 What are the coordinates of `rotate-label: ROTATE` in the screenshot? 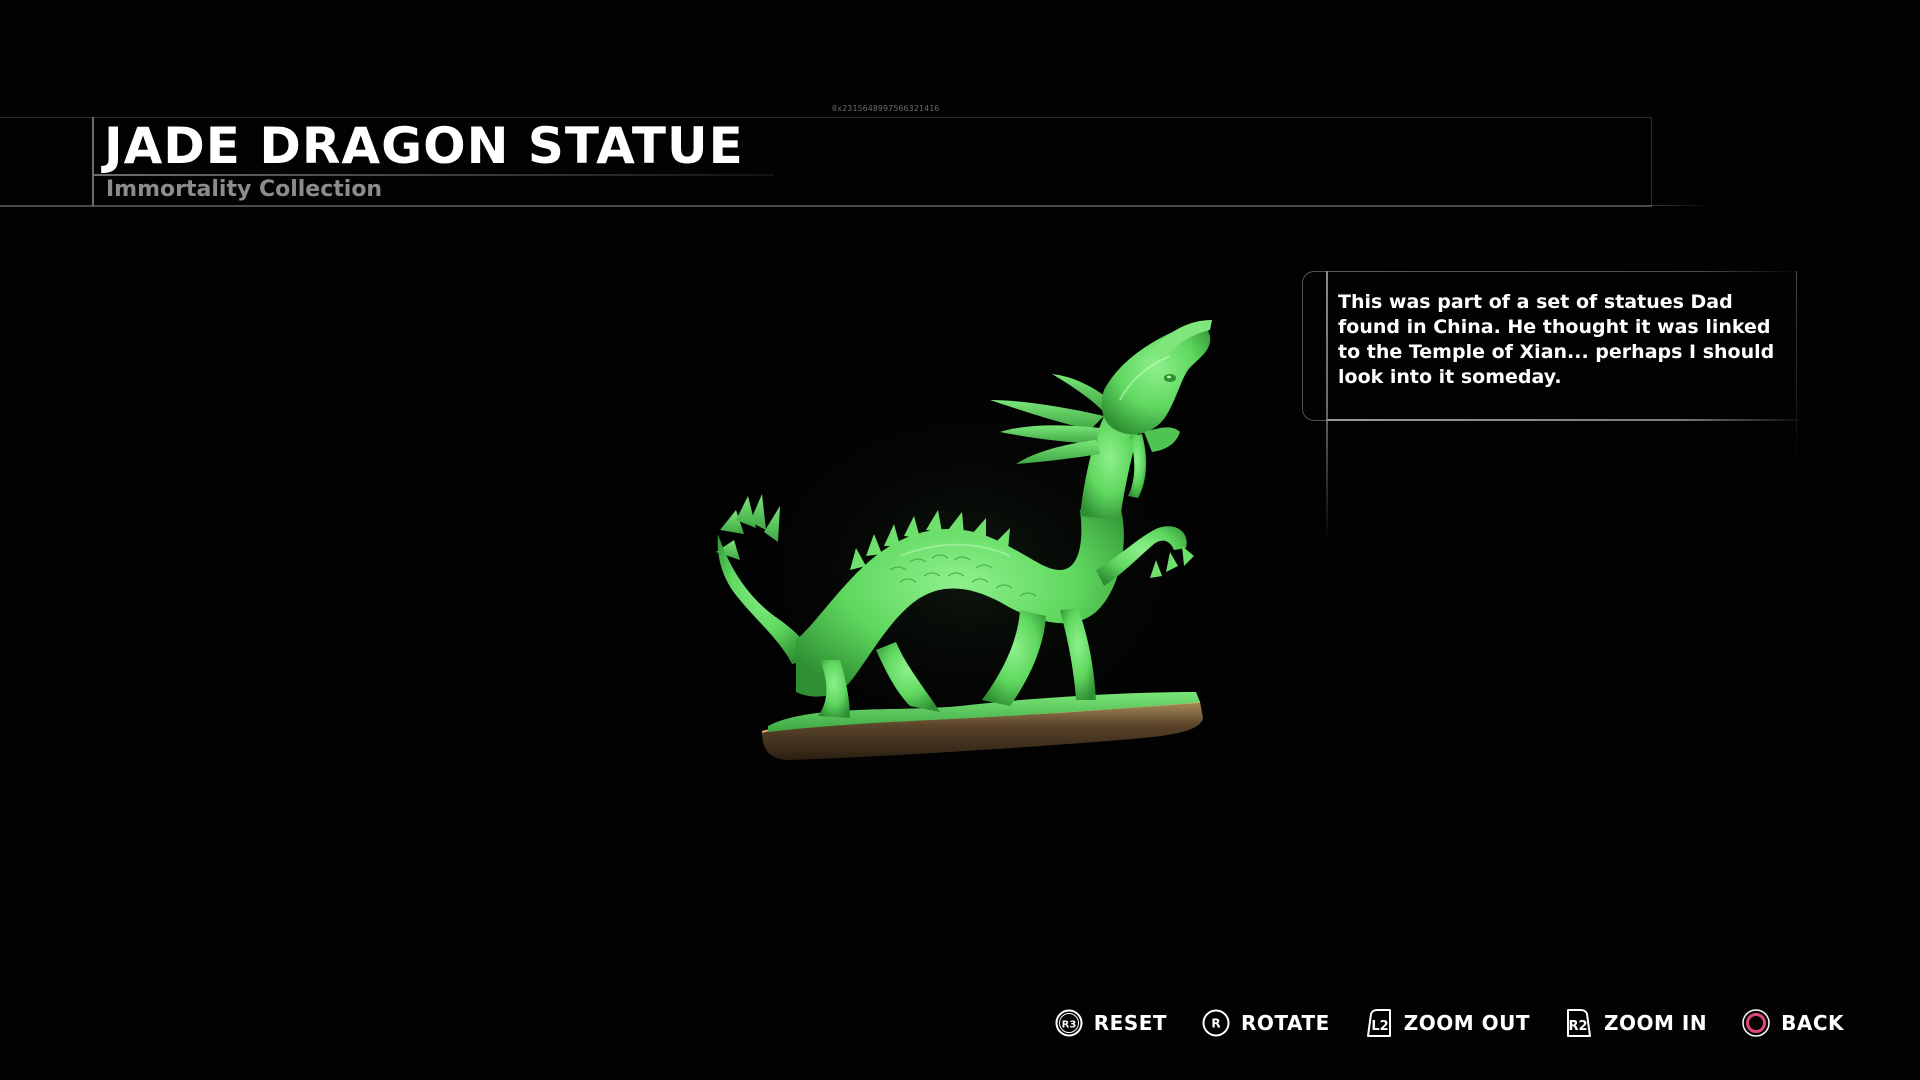 It's located at (1285, 1023).